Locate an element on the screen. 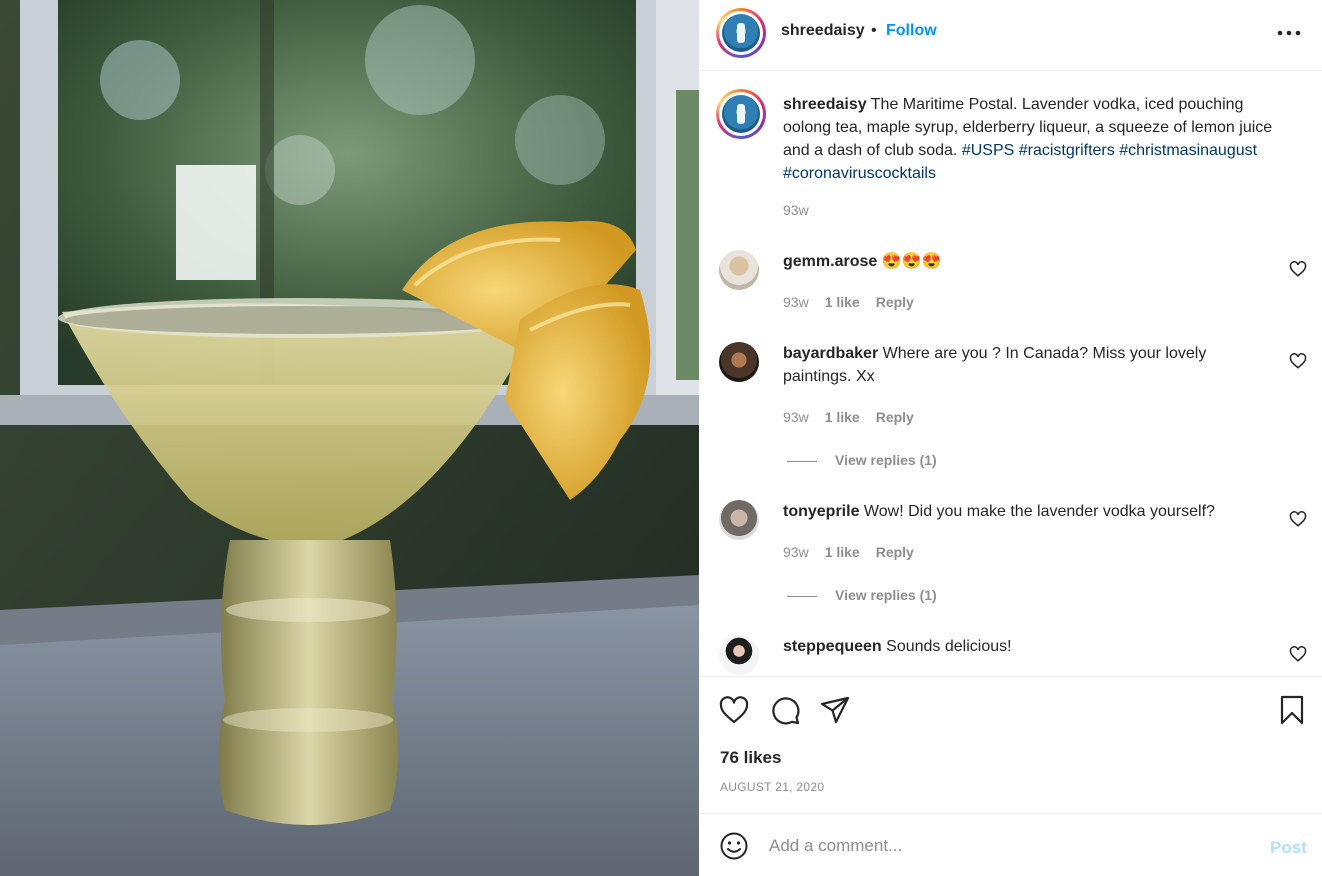 The image size is (1322, 876). comment-username: bayardbaker is located at coordinates (830, 353).